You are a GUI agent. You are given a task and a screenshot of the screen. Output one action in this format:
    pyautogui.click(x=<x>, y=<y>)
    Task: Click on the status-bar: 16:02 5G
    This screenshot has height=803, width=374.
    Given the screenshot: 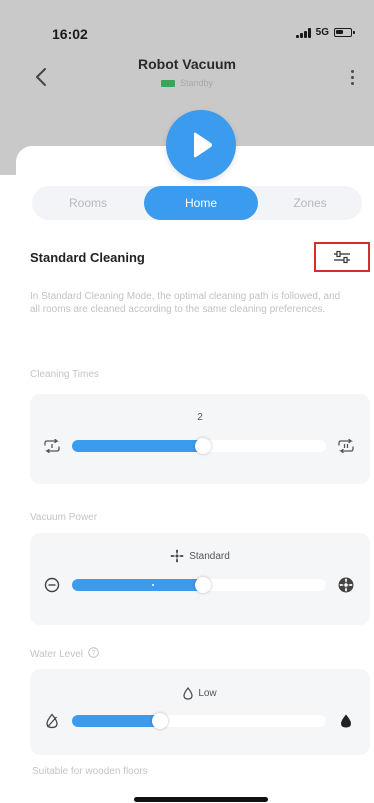 What is the action you would take?
    pyautogui.click(x=187, y=23)
    